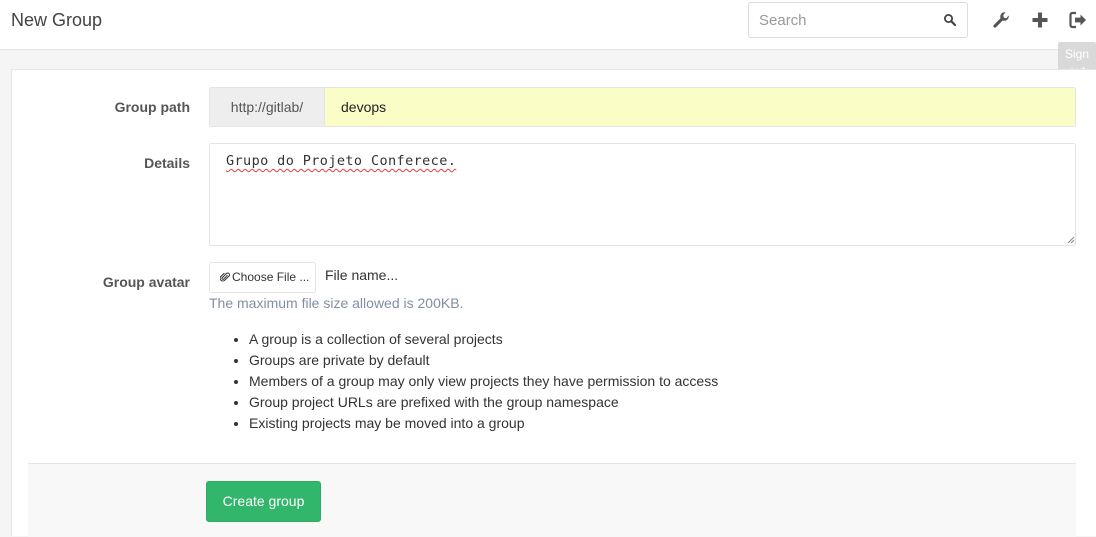  What do you see at coordinates (336, 303) in the screenshot?
I see `avatar-help-text: The maximum file size allowed is 200KB.` at bounding box center [336, 303].